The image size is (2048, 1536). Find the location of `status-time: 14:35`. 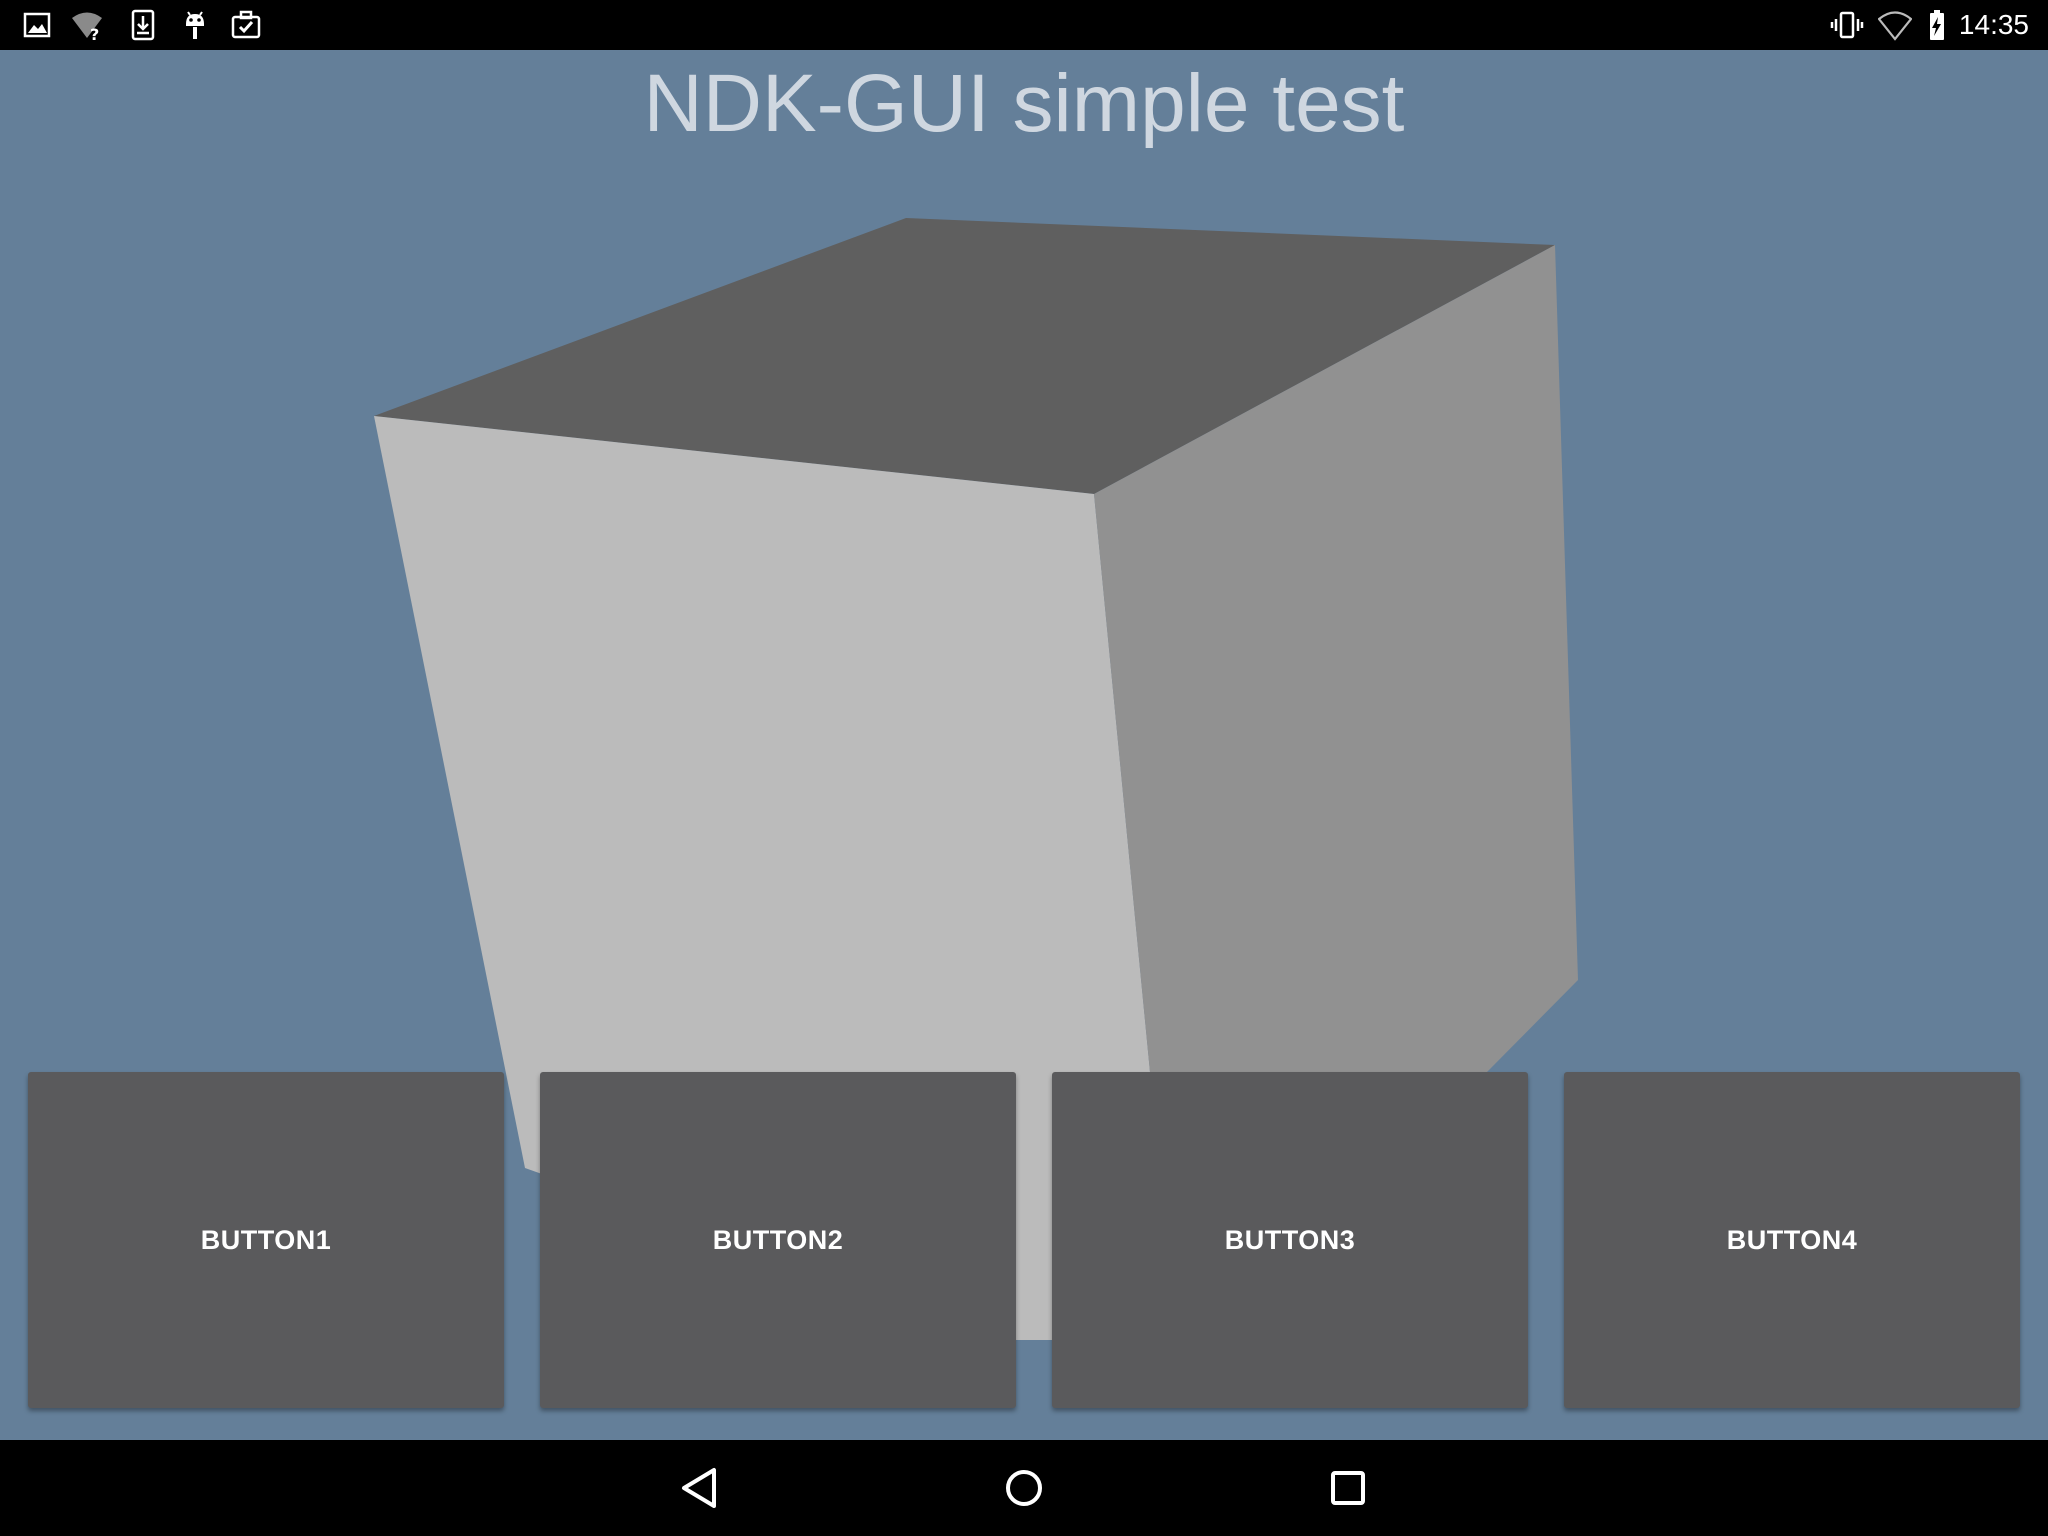

status-time: 14:35 is located at coordinates (1993, 24).